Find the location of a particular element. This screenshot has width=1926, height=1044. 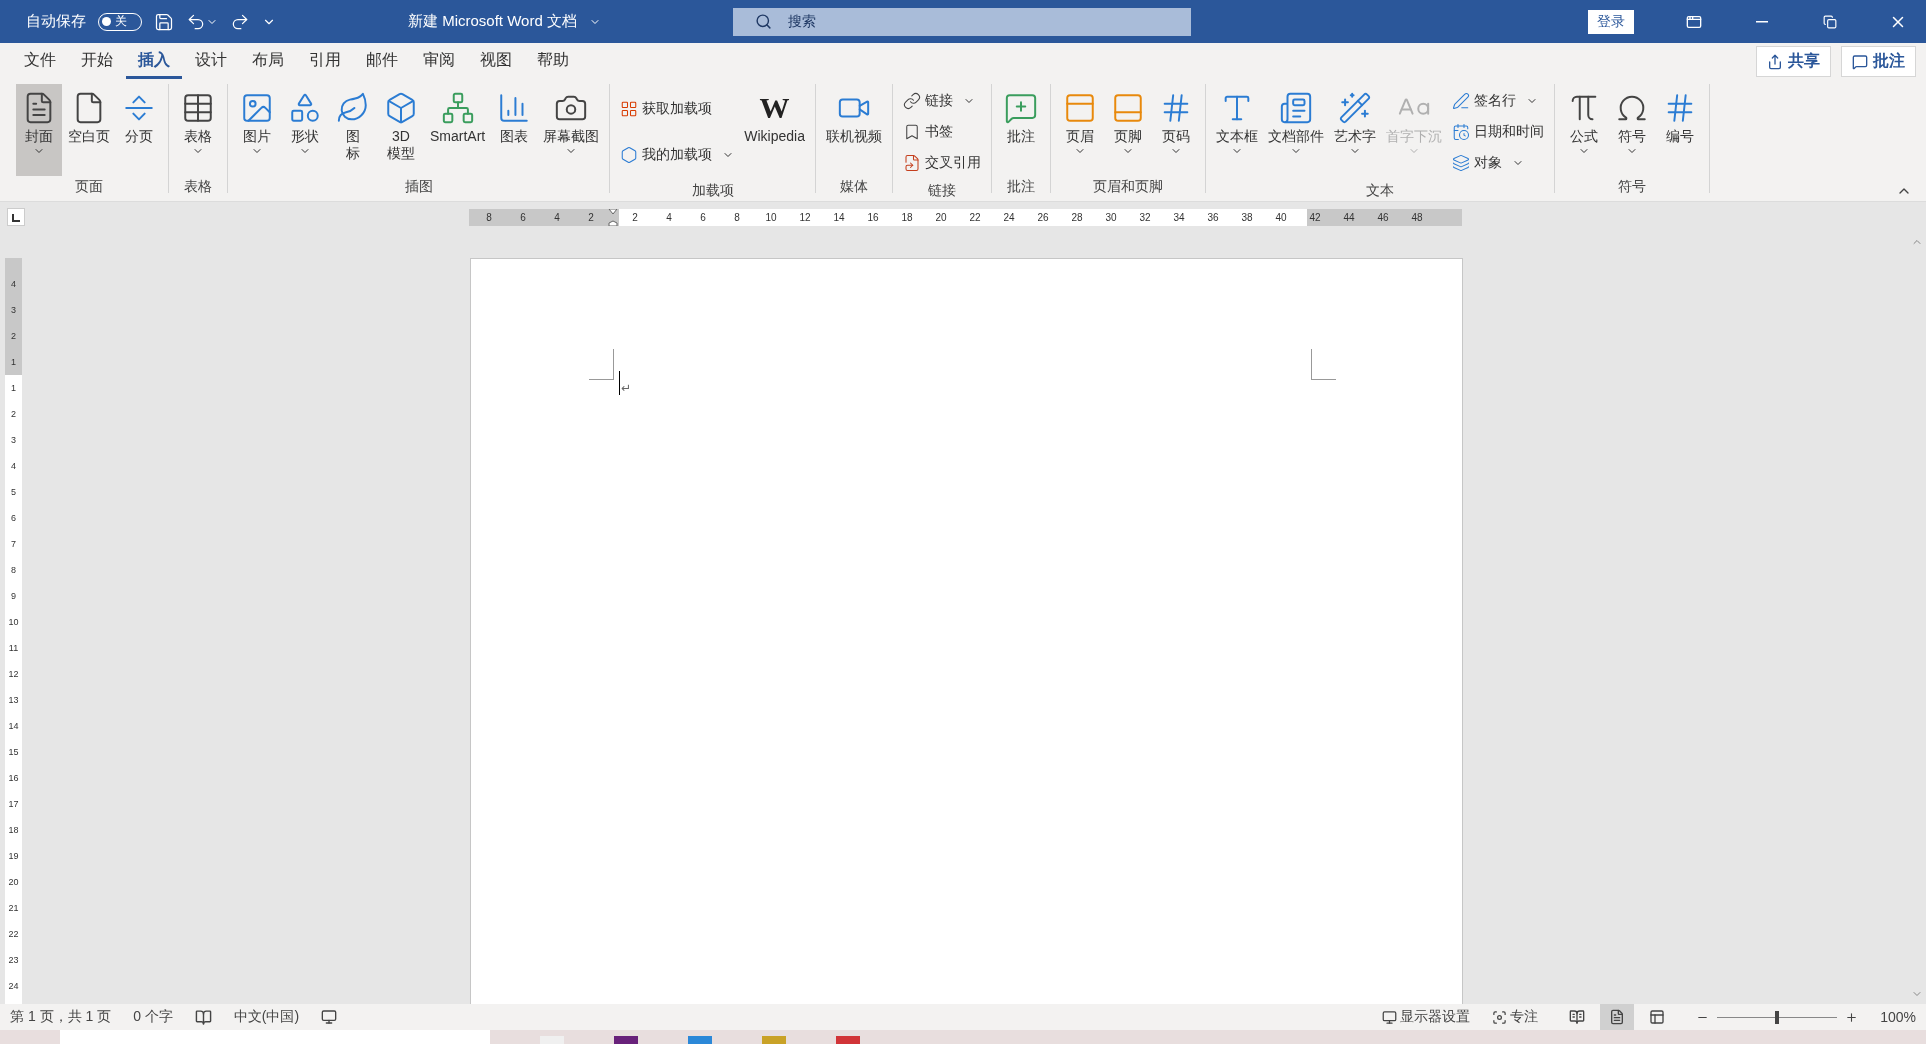

ribbon-tab: 帮助 is located at coordinates (553, 61).